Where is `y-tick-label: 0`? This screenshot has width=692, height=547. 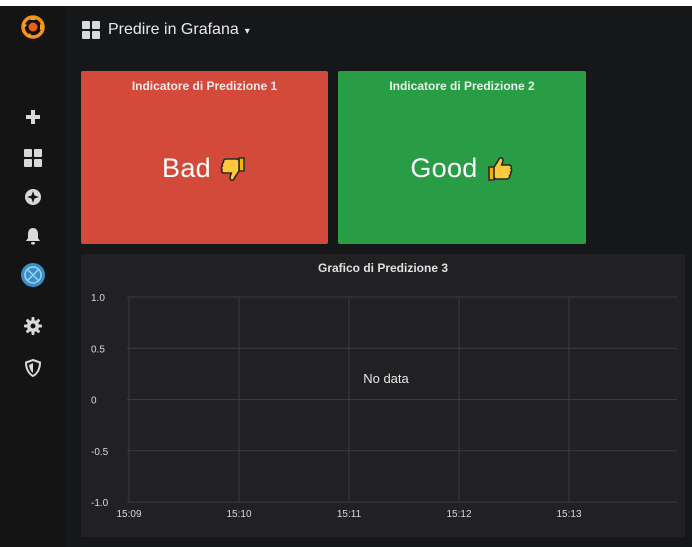
y-tick-label: 0 is located at coordinates (94, 401).